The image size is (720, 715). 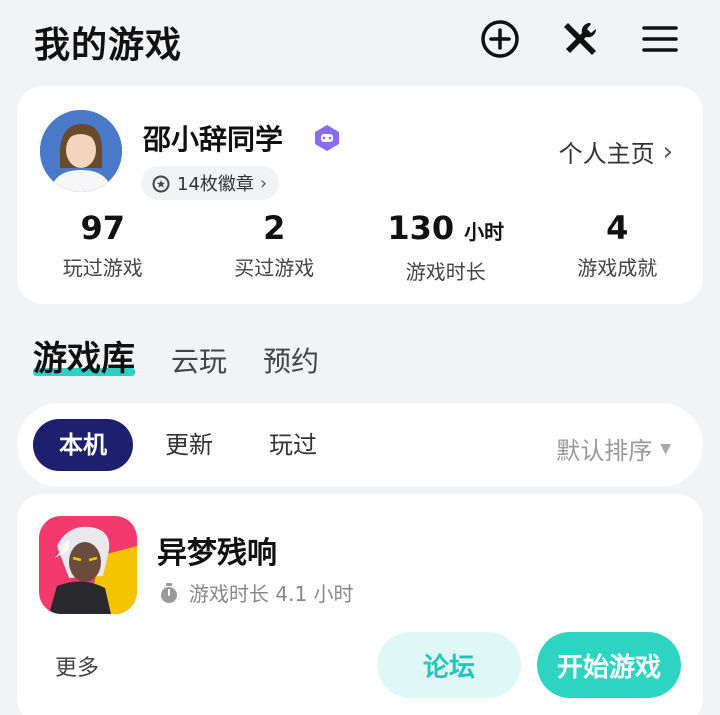 What do you see at coordinates (274, 268) in the screenshot?
I see `stat-label: 买过游戏` at bounding box center [274, 268].